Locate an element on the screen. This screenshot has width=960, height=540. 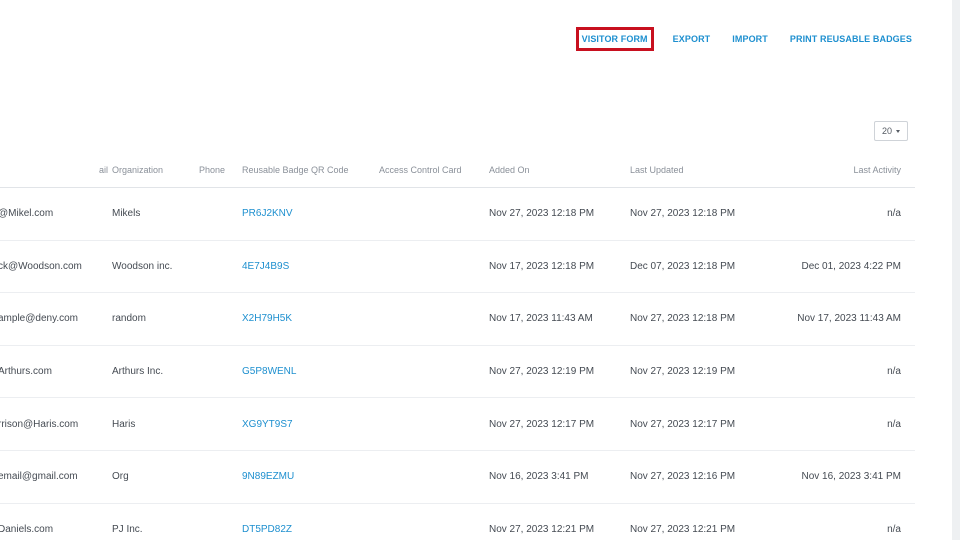
cell-email: ample@deny.com is located at coordinates (39, 319).